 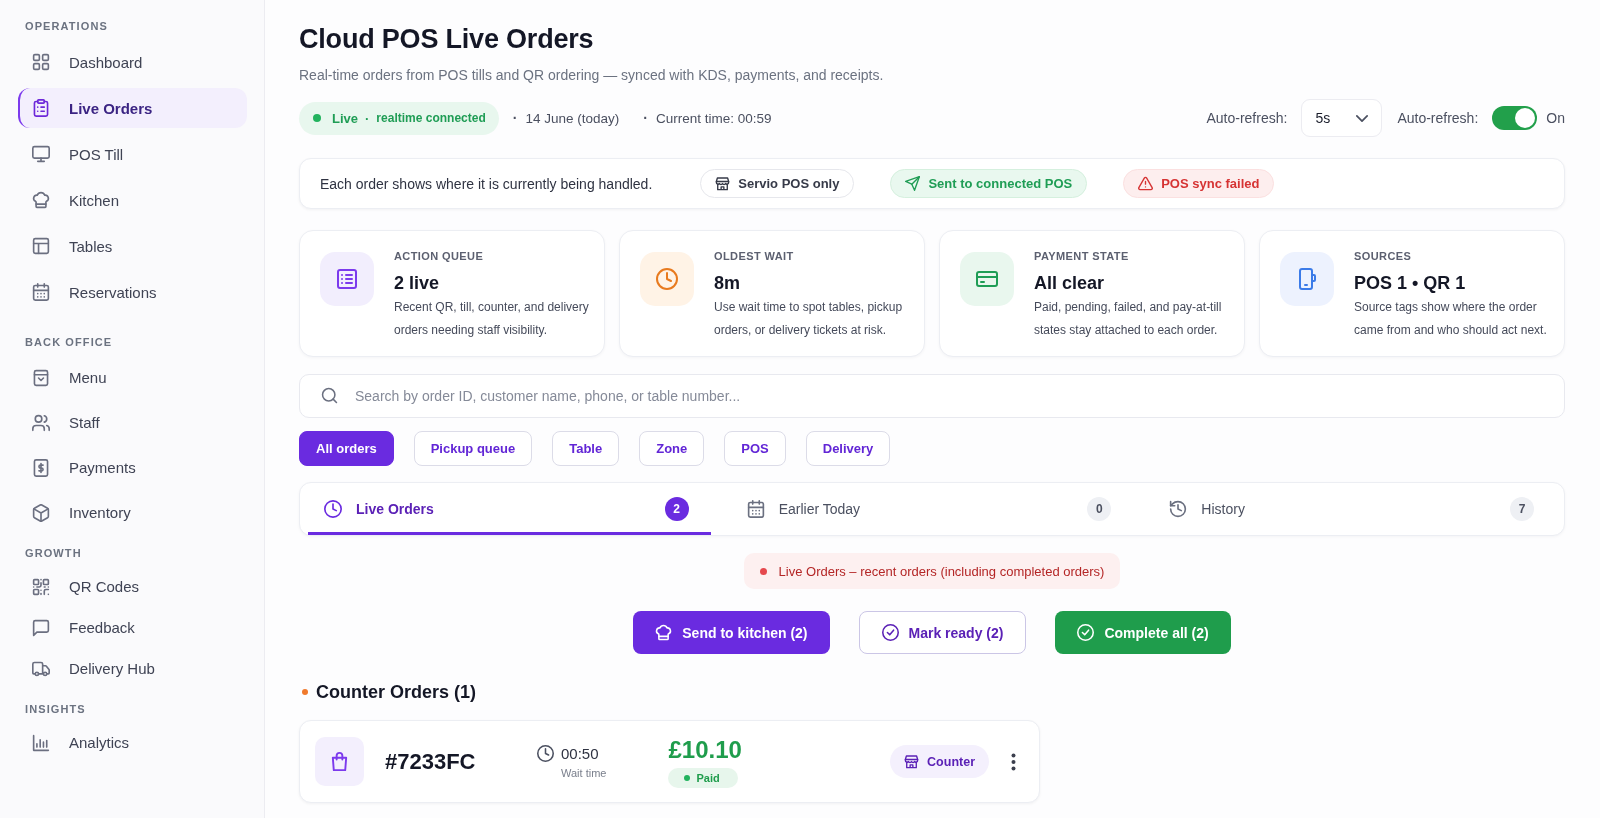 I want to click on sidebar-item: Inventory, so click(x=132, y=512).